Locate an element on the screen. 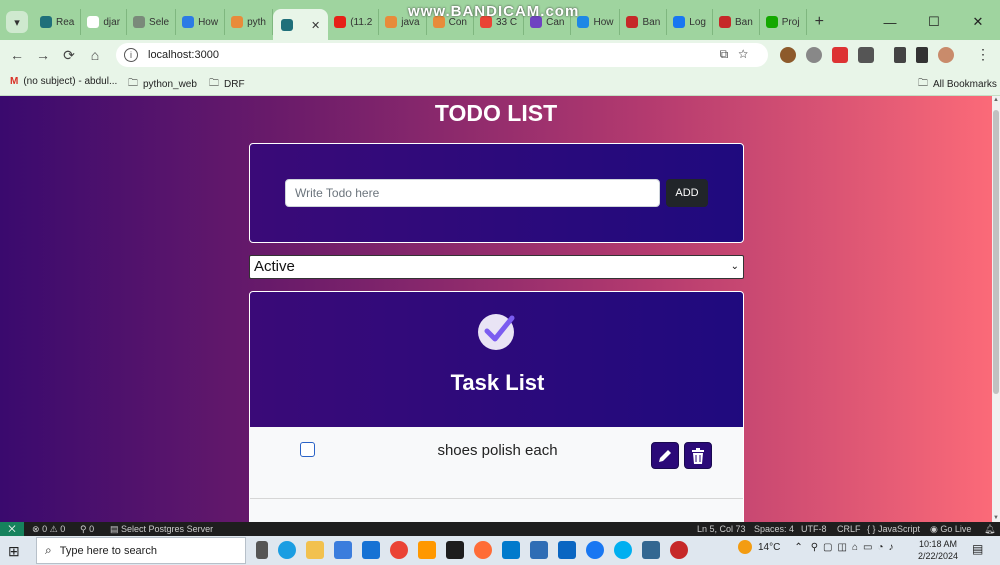 This screenshot has height=565, width=1000. add-button: ADD is located at coordinates (687, 193).